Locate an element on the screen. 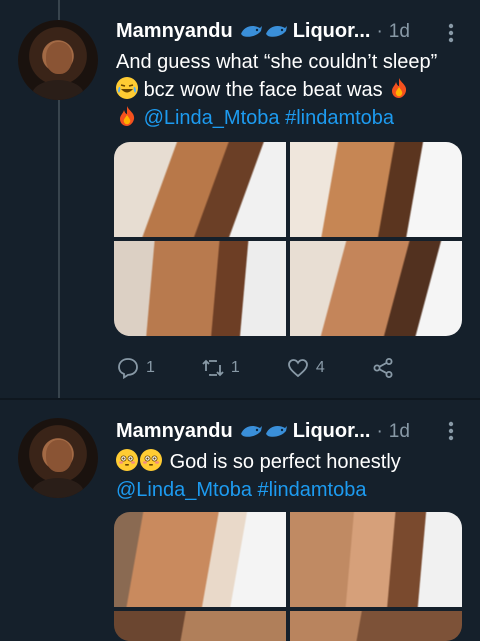 Image resolution: width=480 pixels, height=641 pixels. reply-count: 1 is located at coordinates (150, 367).